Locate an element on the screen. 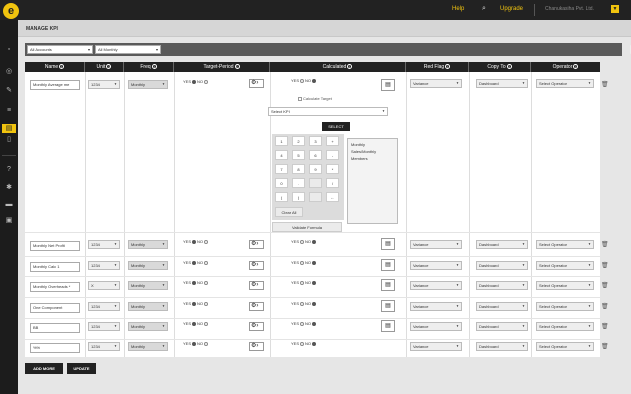  kpi-name-input: %% is located at coordinates (55, 348).